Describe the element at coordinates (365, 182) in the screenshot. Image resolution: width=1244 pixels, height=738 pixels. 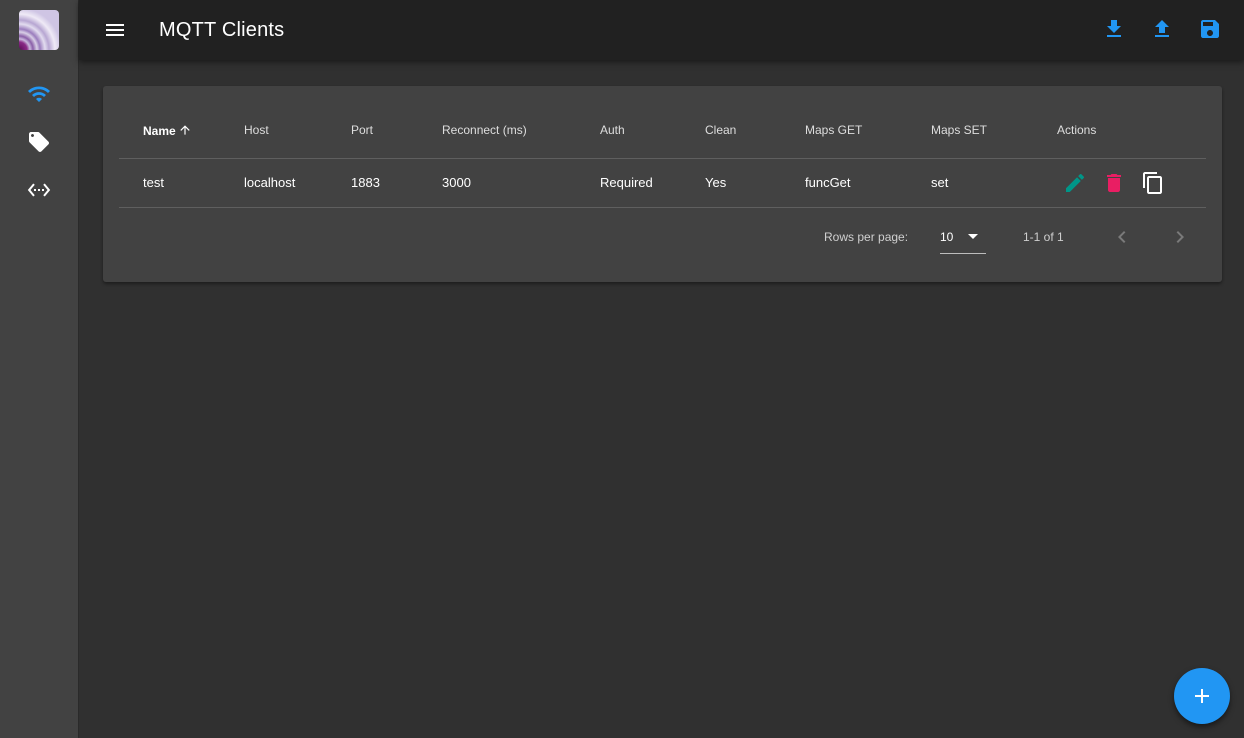
I see `cell-port: 1883` at that location.